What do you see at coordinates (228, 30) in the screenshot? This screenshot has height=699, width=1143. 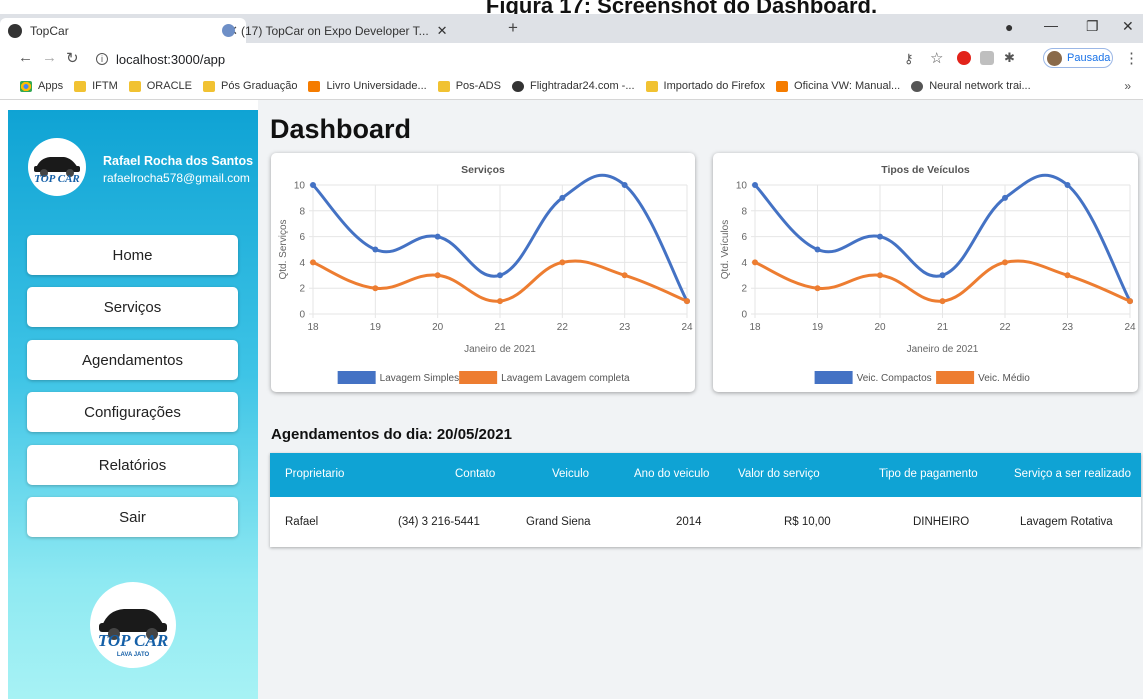 I see `expo-icon` at bounding box center [228, 30].